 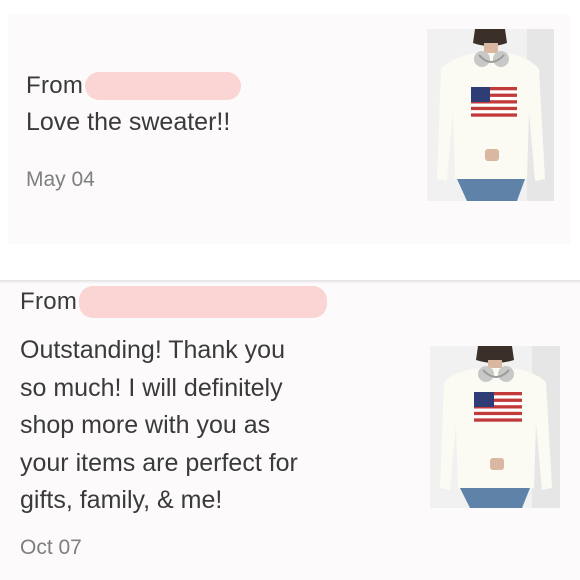 I want to click on review-date: May 04, so click(x=60, y=179).